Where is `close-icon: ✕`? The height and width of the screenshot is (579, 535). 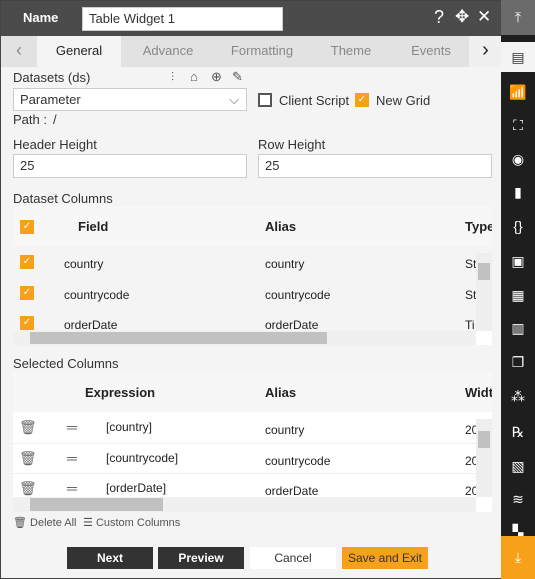
close-icon: ✕ is located at coordinates (484, 17).